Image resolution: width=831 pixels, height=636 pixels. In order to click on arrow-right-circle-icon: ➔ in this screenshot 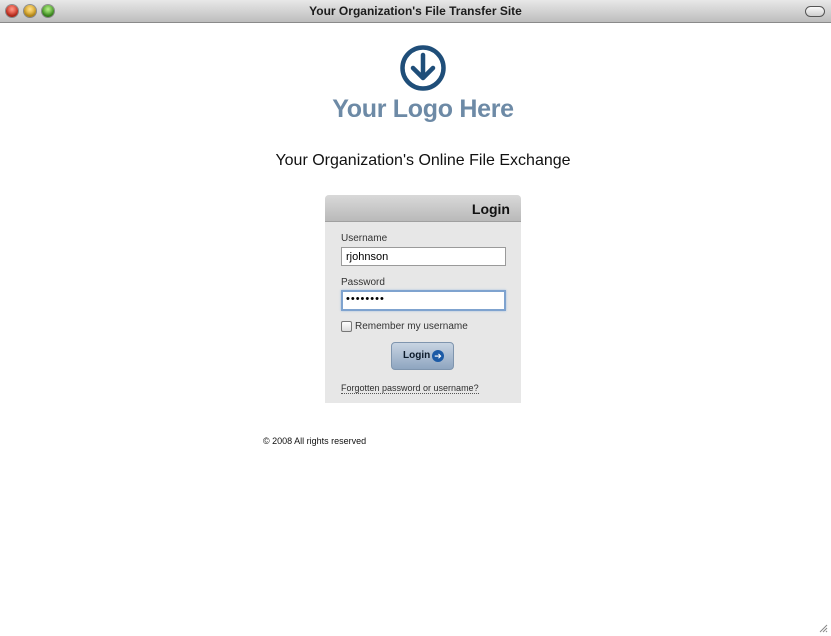, I will do `click(438, 356)`.